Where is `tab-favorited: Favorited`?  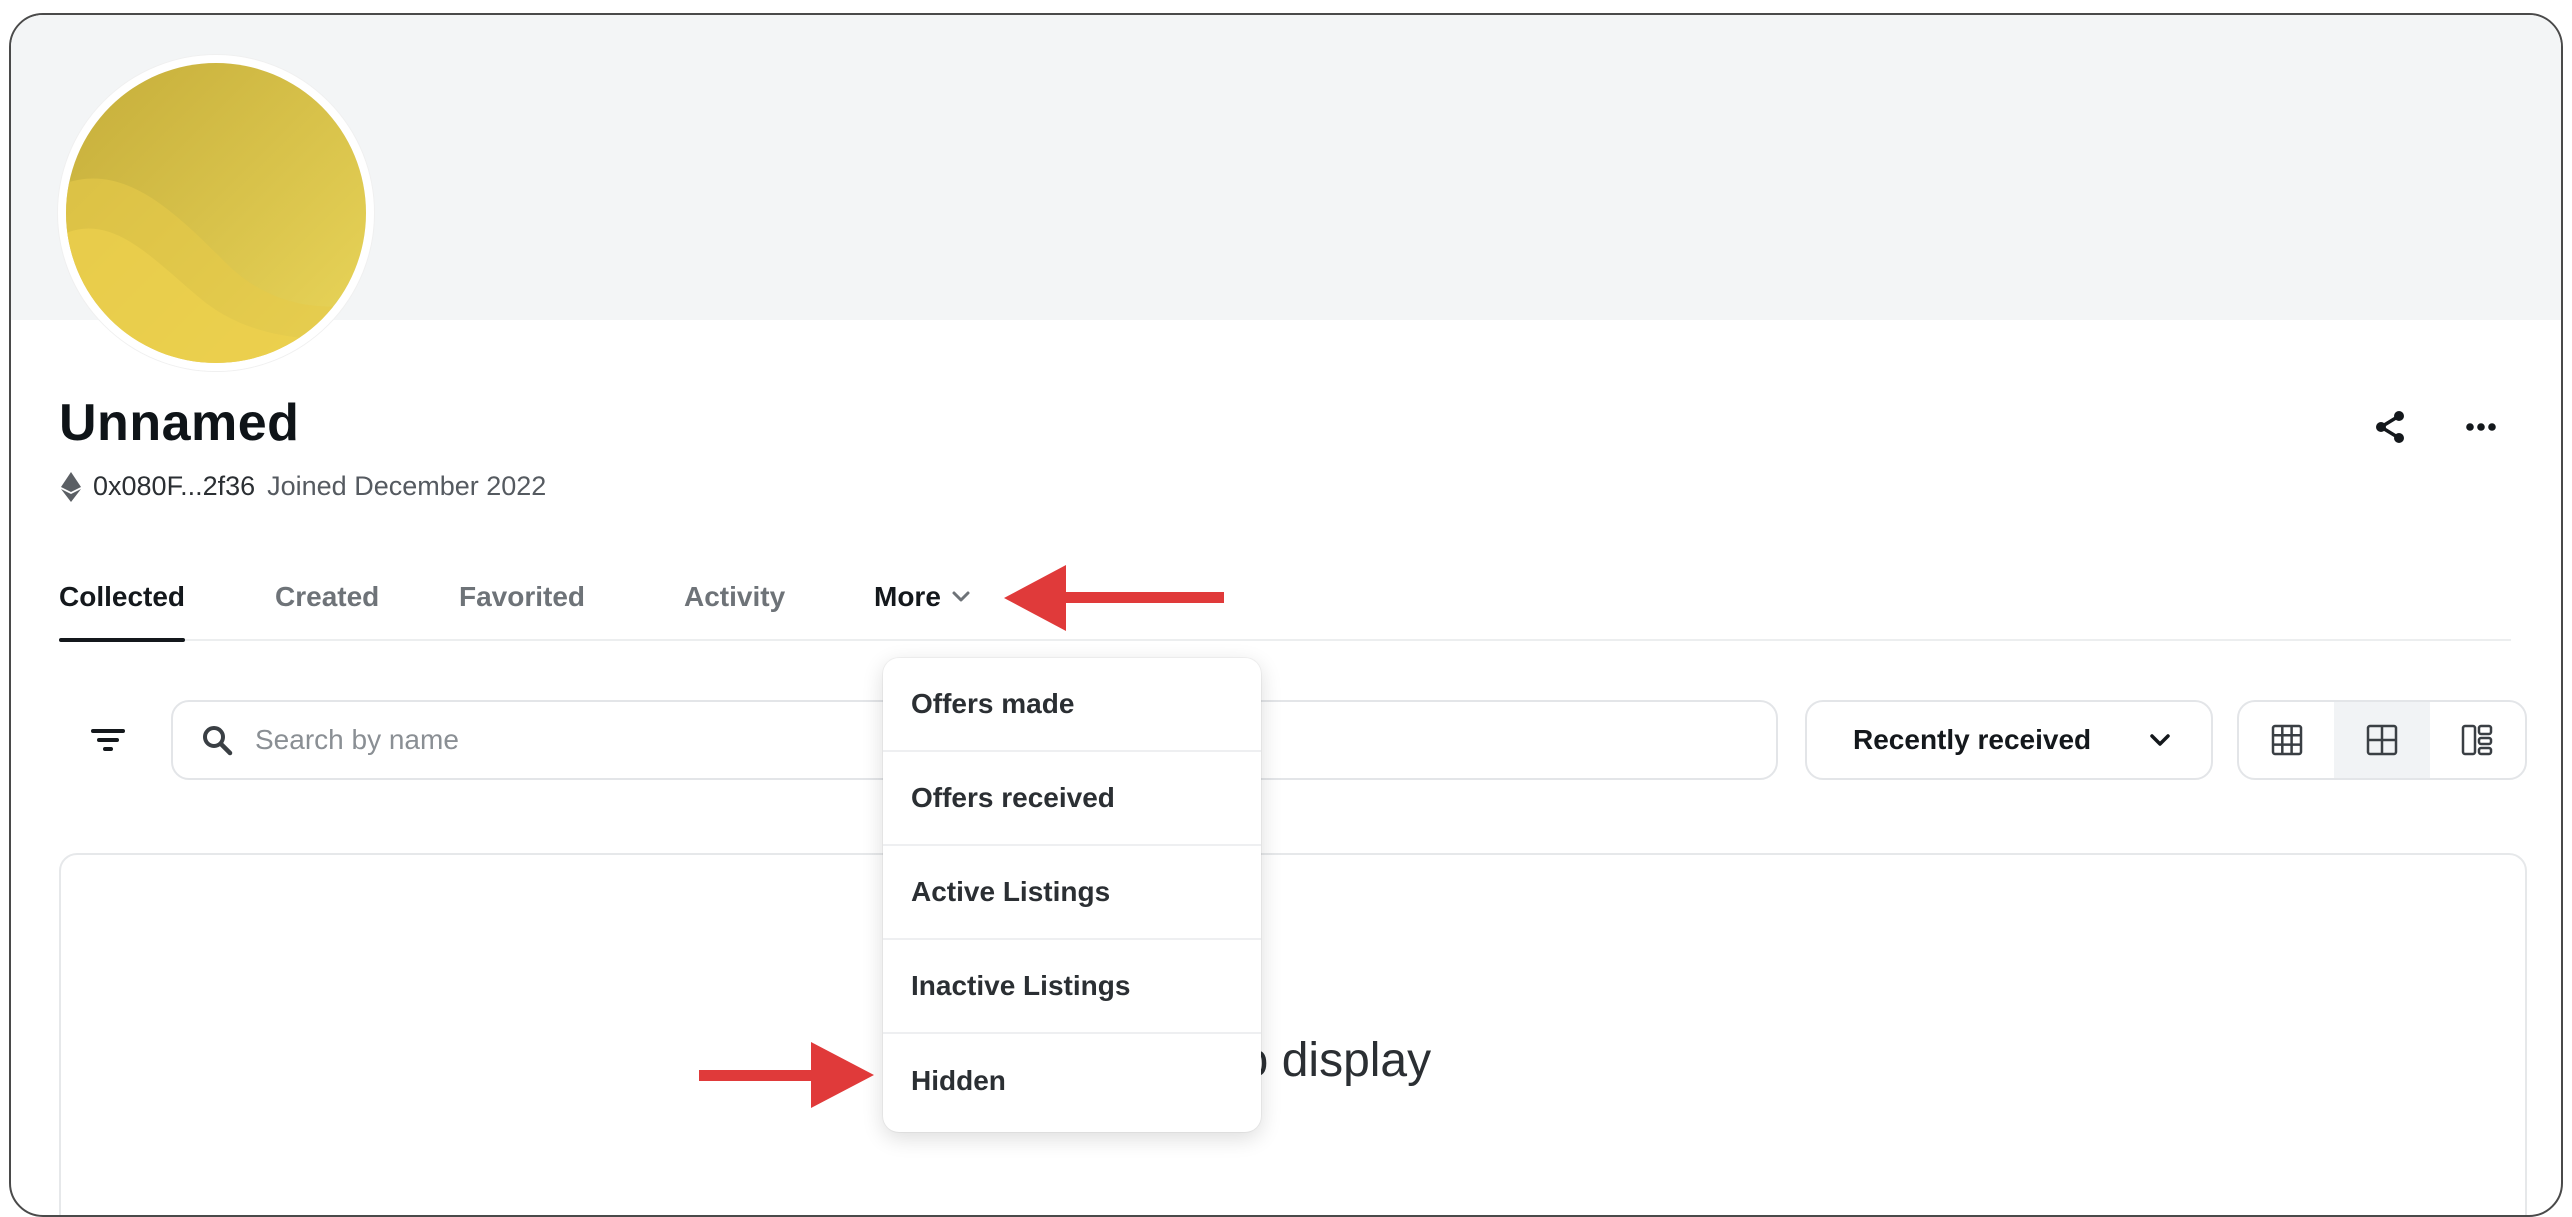 tab-favorited: Favorited is located at coordinates (522, 597).